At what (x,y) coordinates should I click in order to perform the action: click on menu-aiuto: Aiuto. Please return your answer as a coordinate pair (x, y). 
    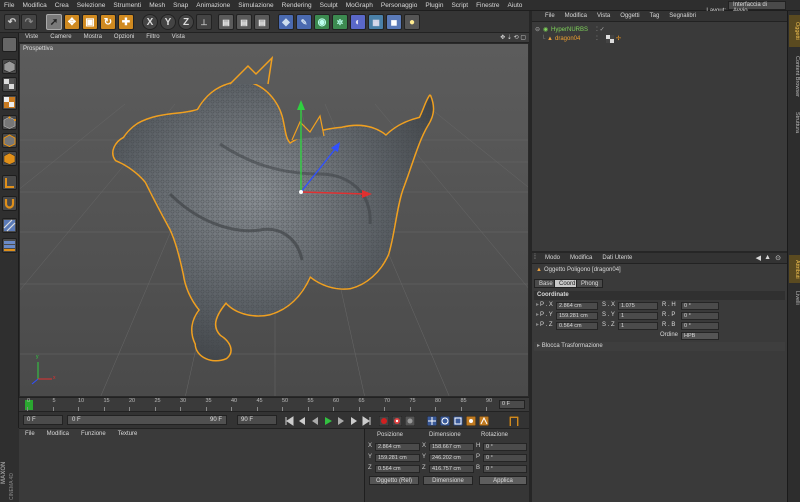
    Looking at the image, I should click on (515, 4).